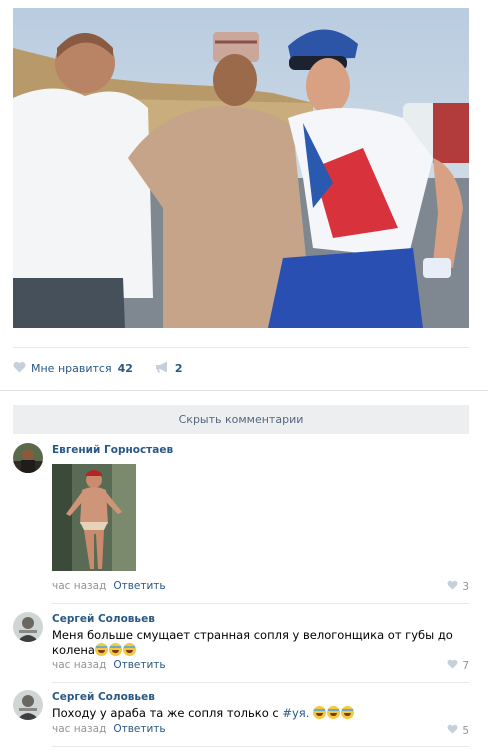 Image resolution: width=488 pixels, height=750 pixels. I want to click on repost-button: 2, so click(169, 368).